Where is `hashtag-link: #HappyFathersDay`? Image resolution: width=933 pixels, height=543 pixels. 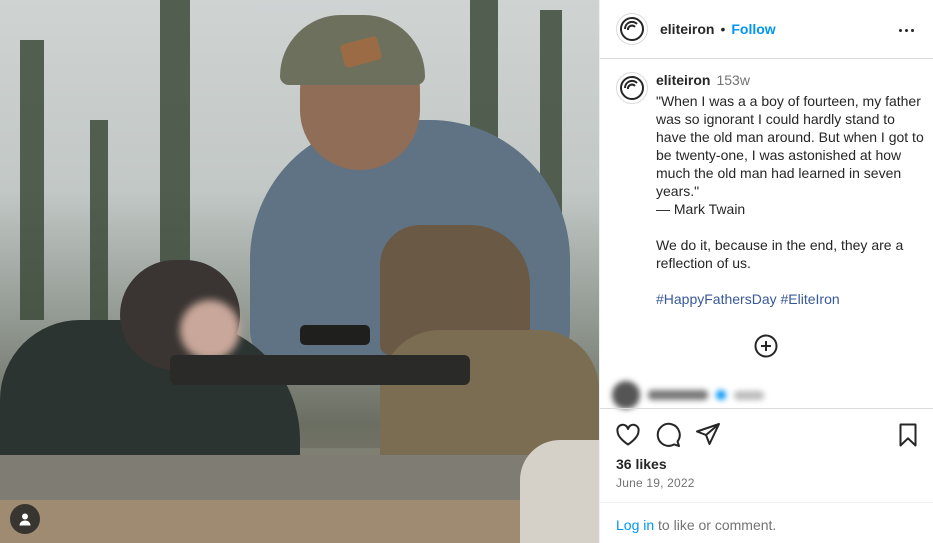
hashtag-link: #HappyFathersDay is located at coordinates (716, 299).